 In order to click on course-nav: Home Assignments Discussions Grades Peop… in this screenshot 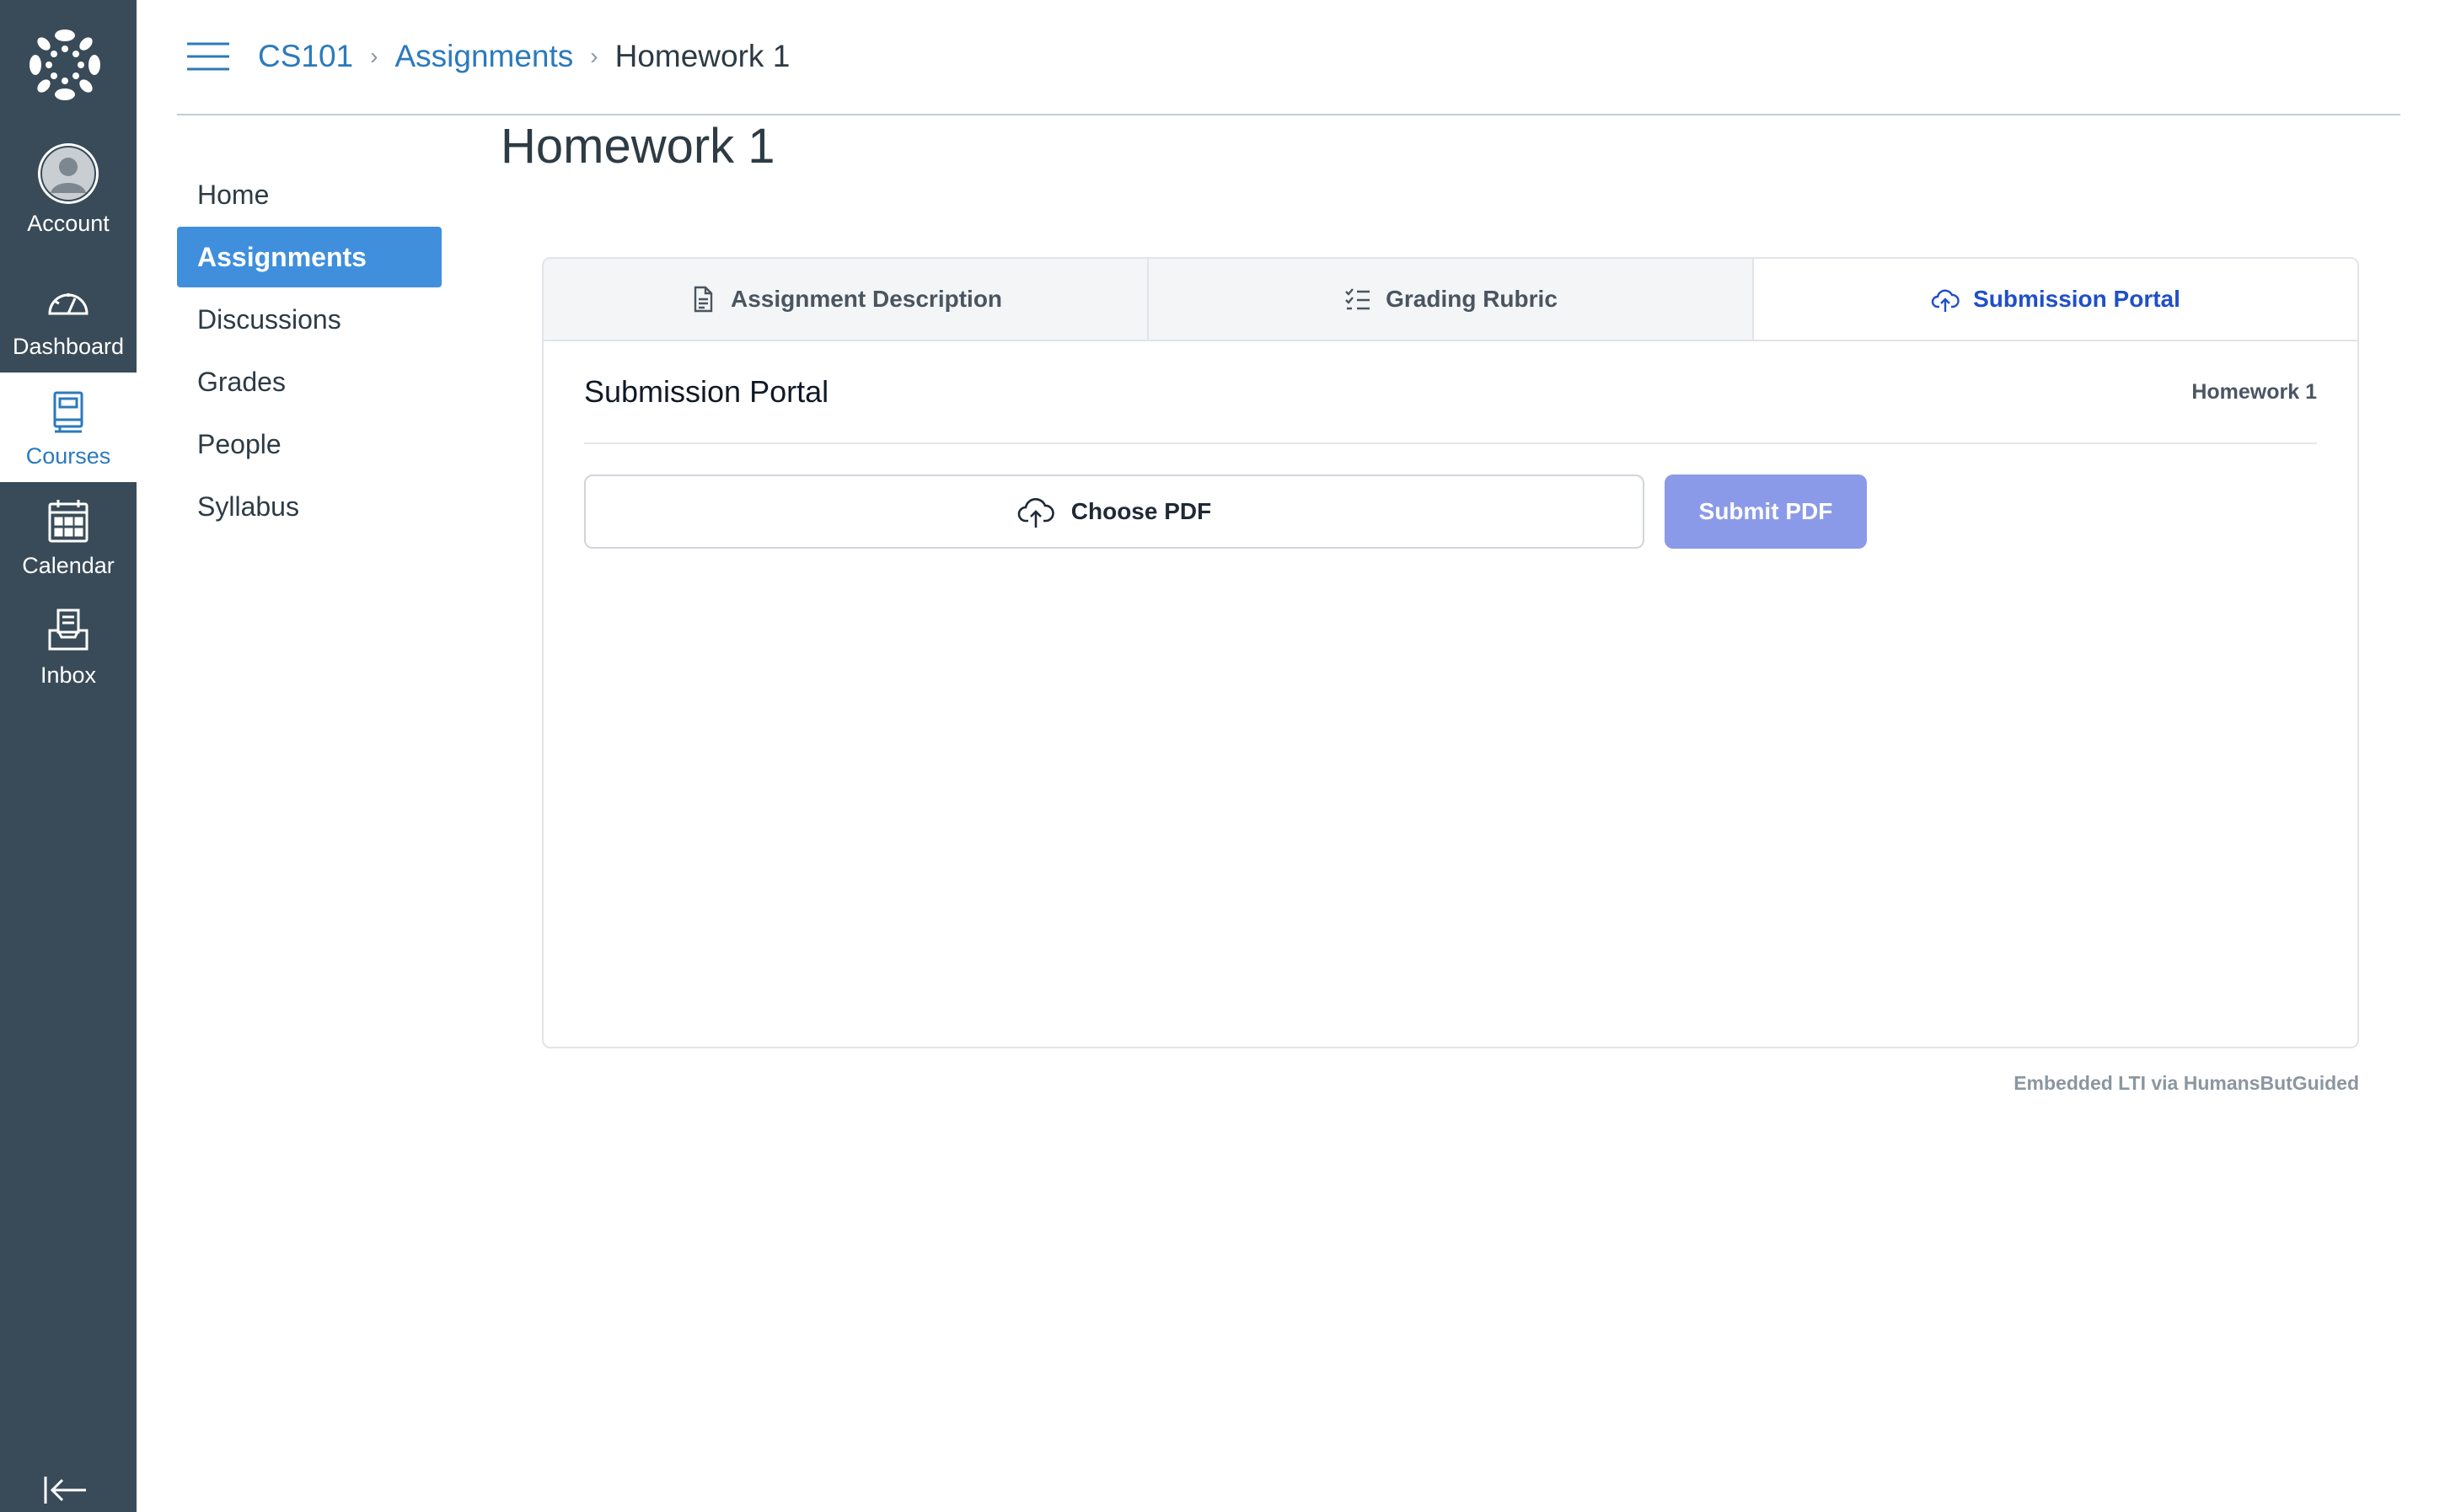, I will do `click(309, 351)`.